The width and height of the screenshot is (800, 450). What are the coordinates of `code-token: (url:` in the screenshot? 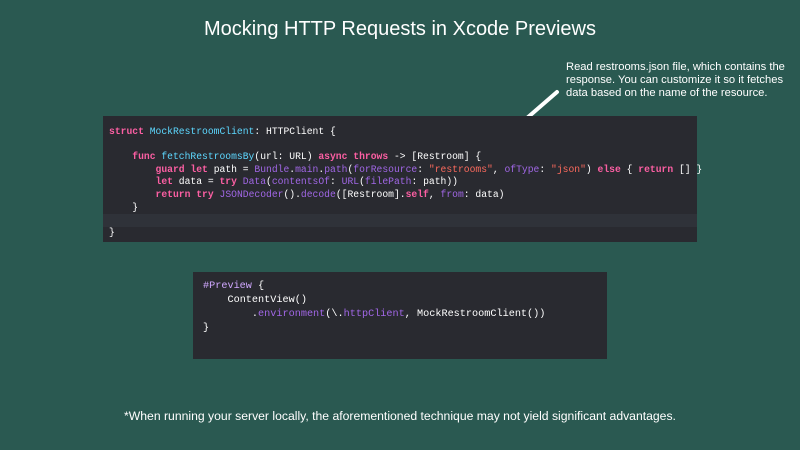 It's located at (272, 157).